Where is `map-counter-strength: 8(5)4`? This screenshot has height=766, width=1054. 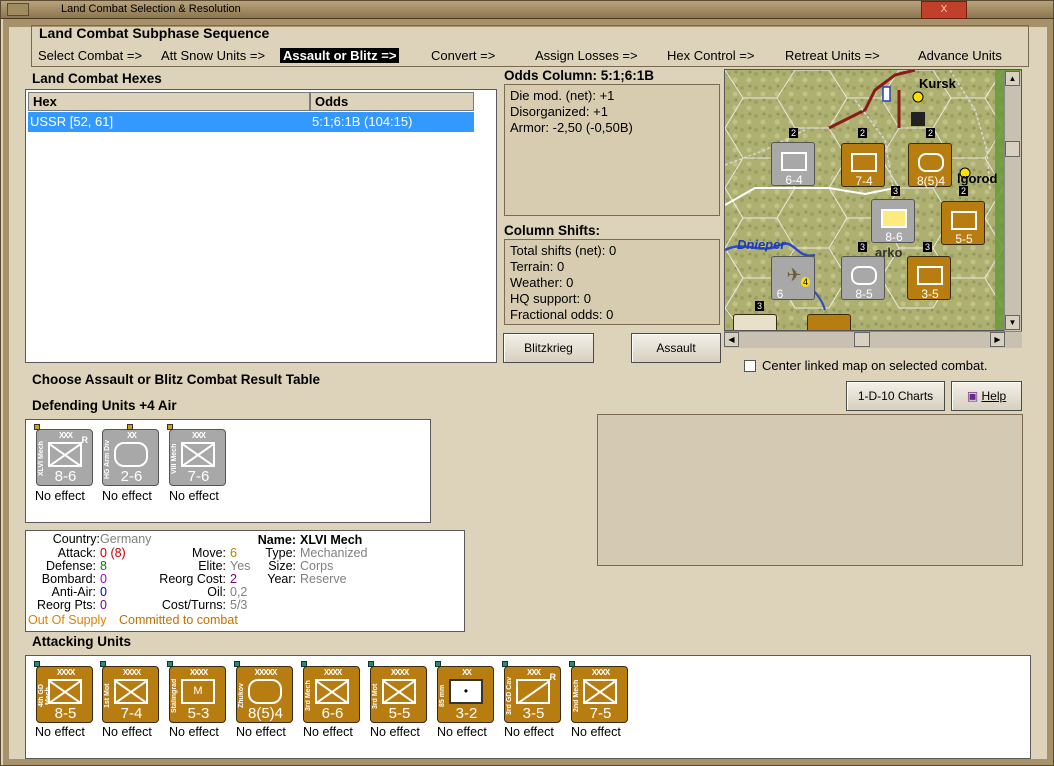 map-counter-strength: 8(5)4 is located at coordinates (930, 181).